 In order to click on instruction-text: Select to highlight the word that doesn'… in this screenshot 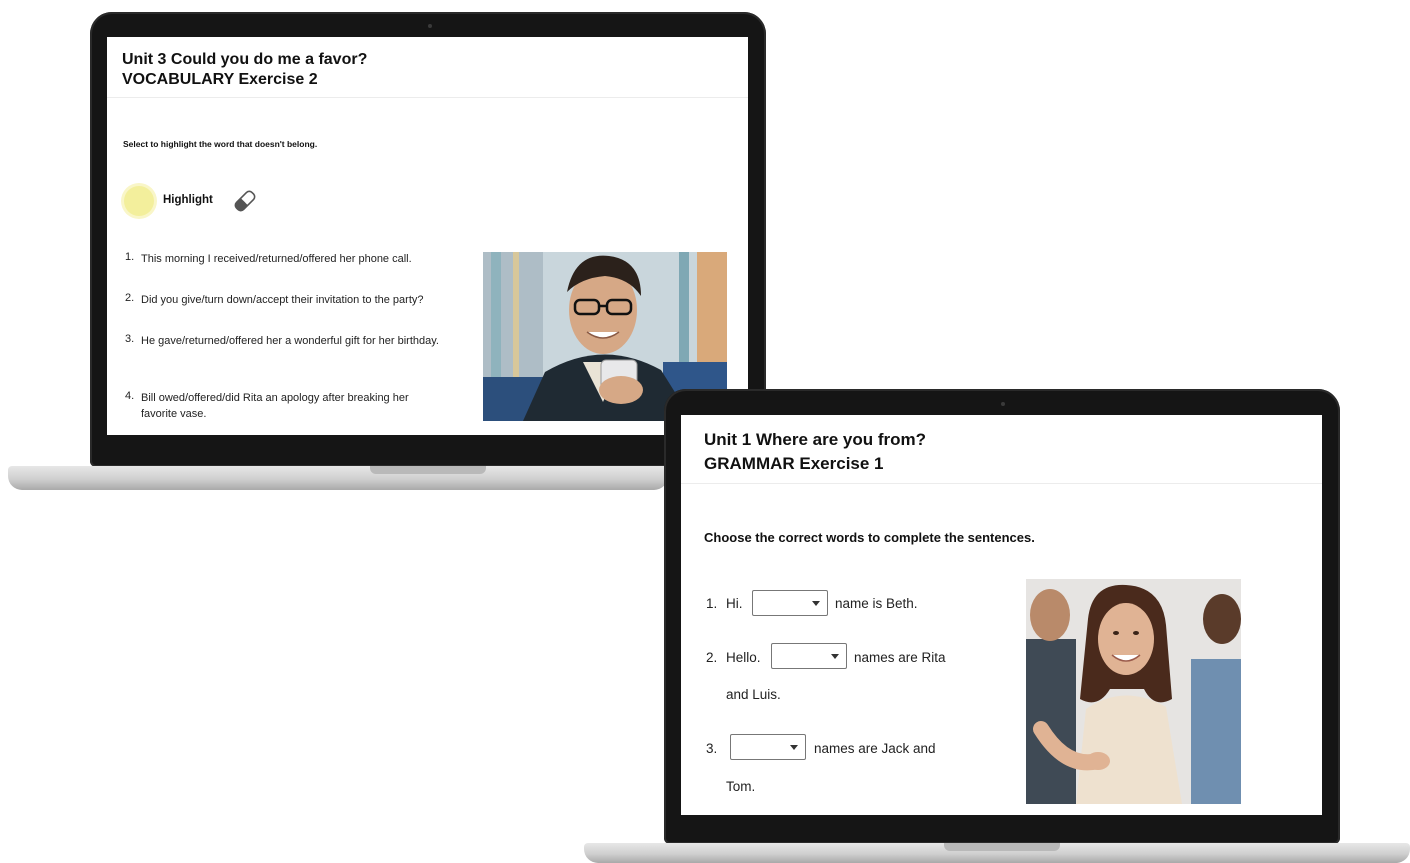, I will do `click(220, 144)`.